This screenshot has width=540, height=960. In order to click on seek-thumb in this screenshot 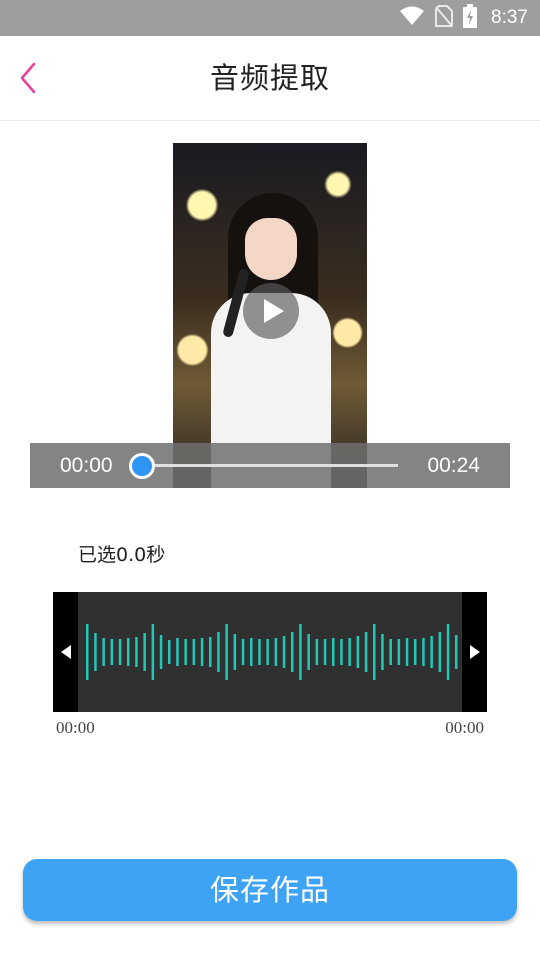, I will do `click(142, 466)`.